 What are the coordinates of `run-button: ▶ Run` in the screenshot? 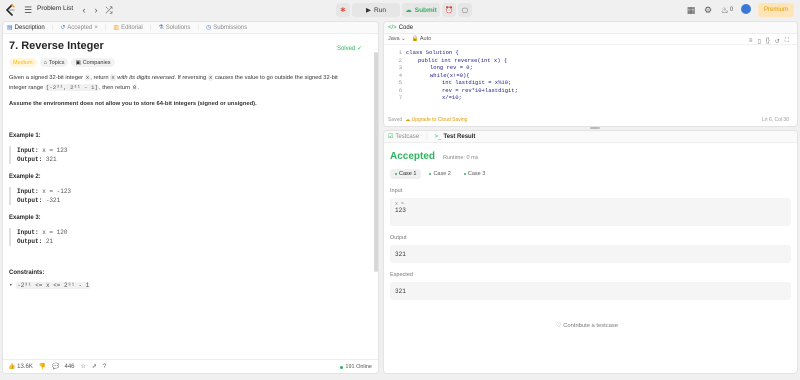 It's located at (376, 10).